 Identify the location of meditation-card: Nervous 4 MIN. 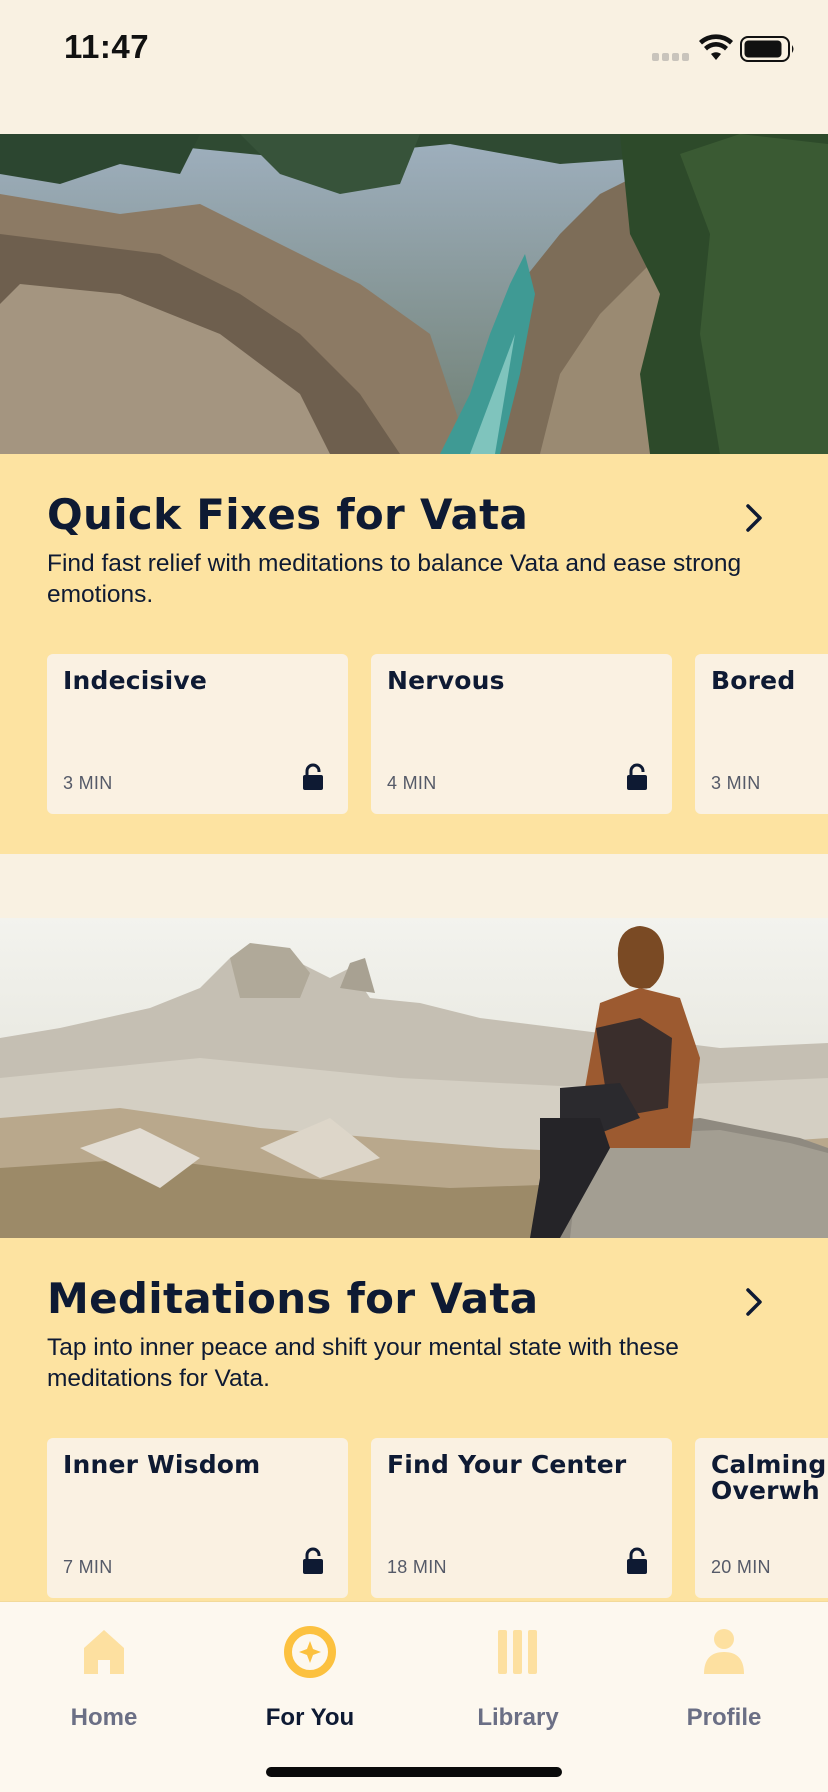
(521, 734).